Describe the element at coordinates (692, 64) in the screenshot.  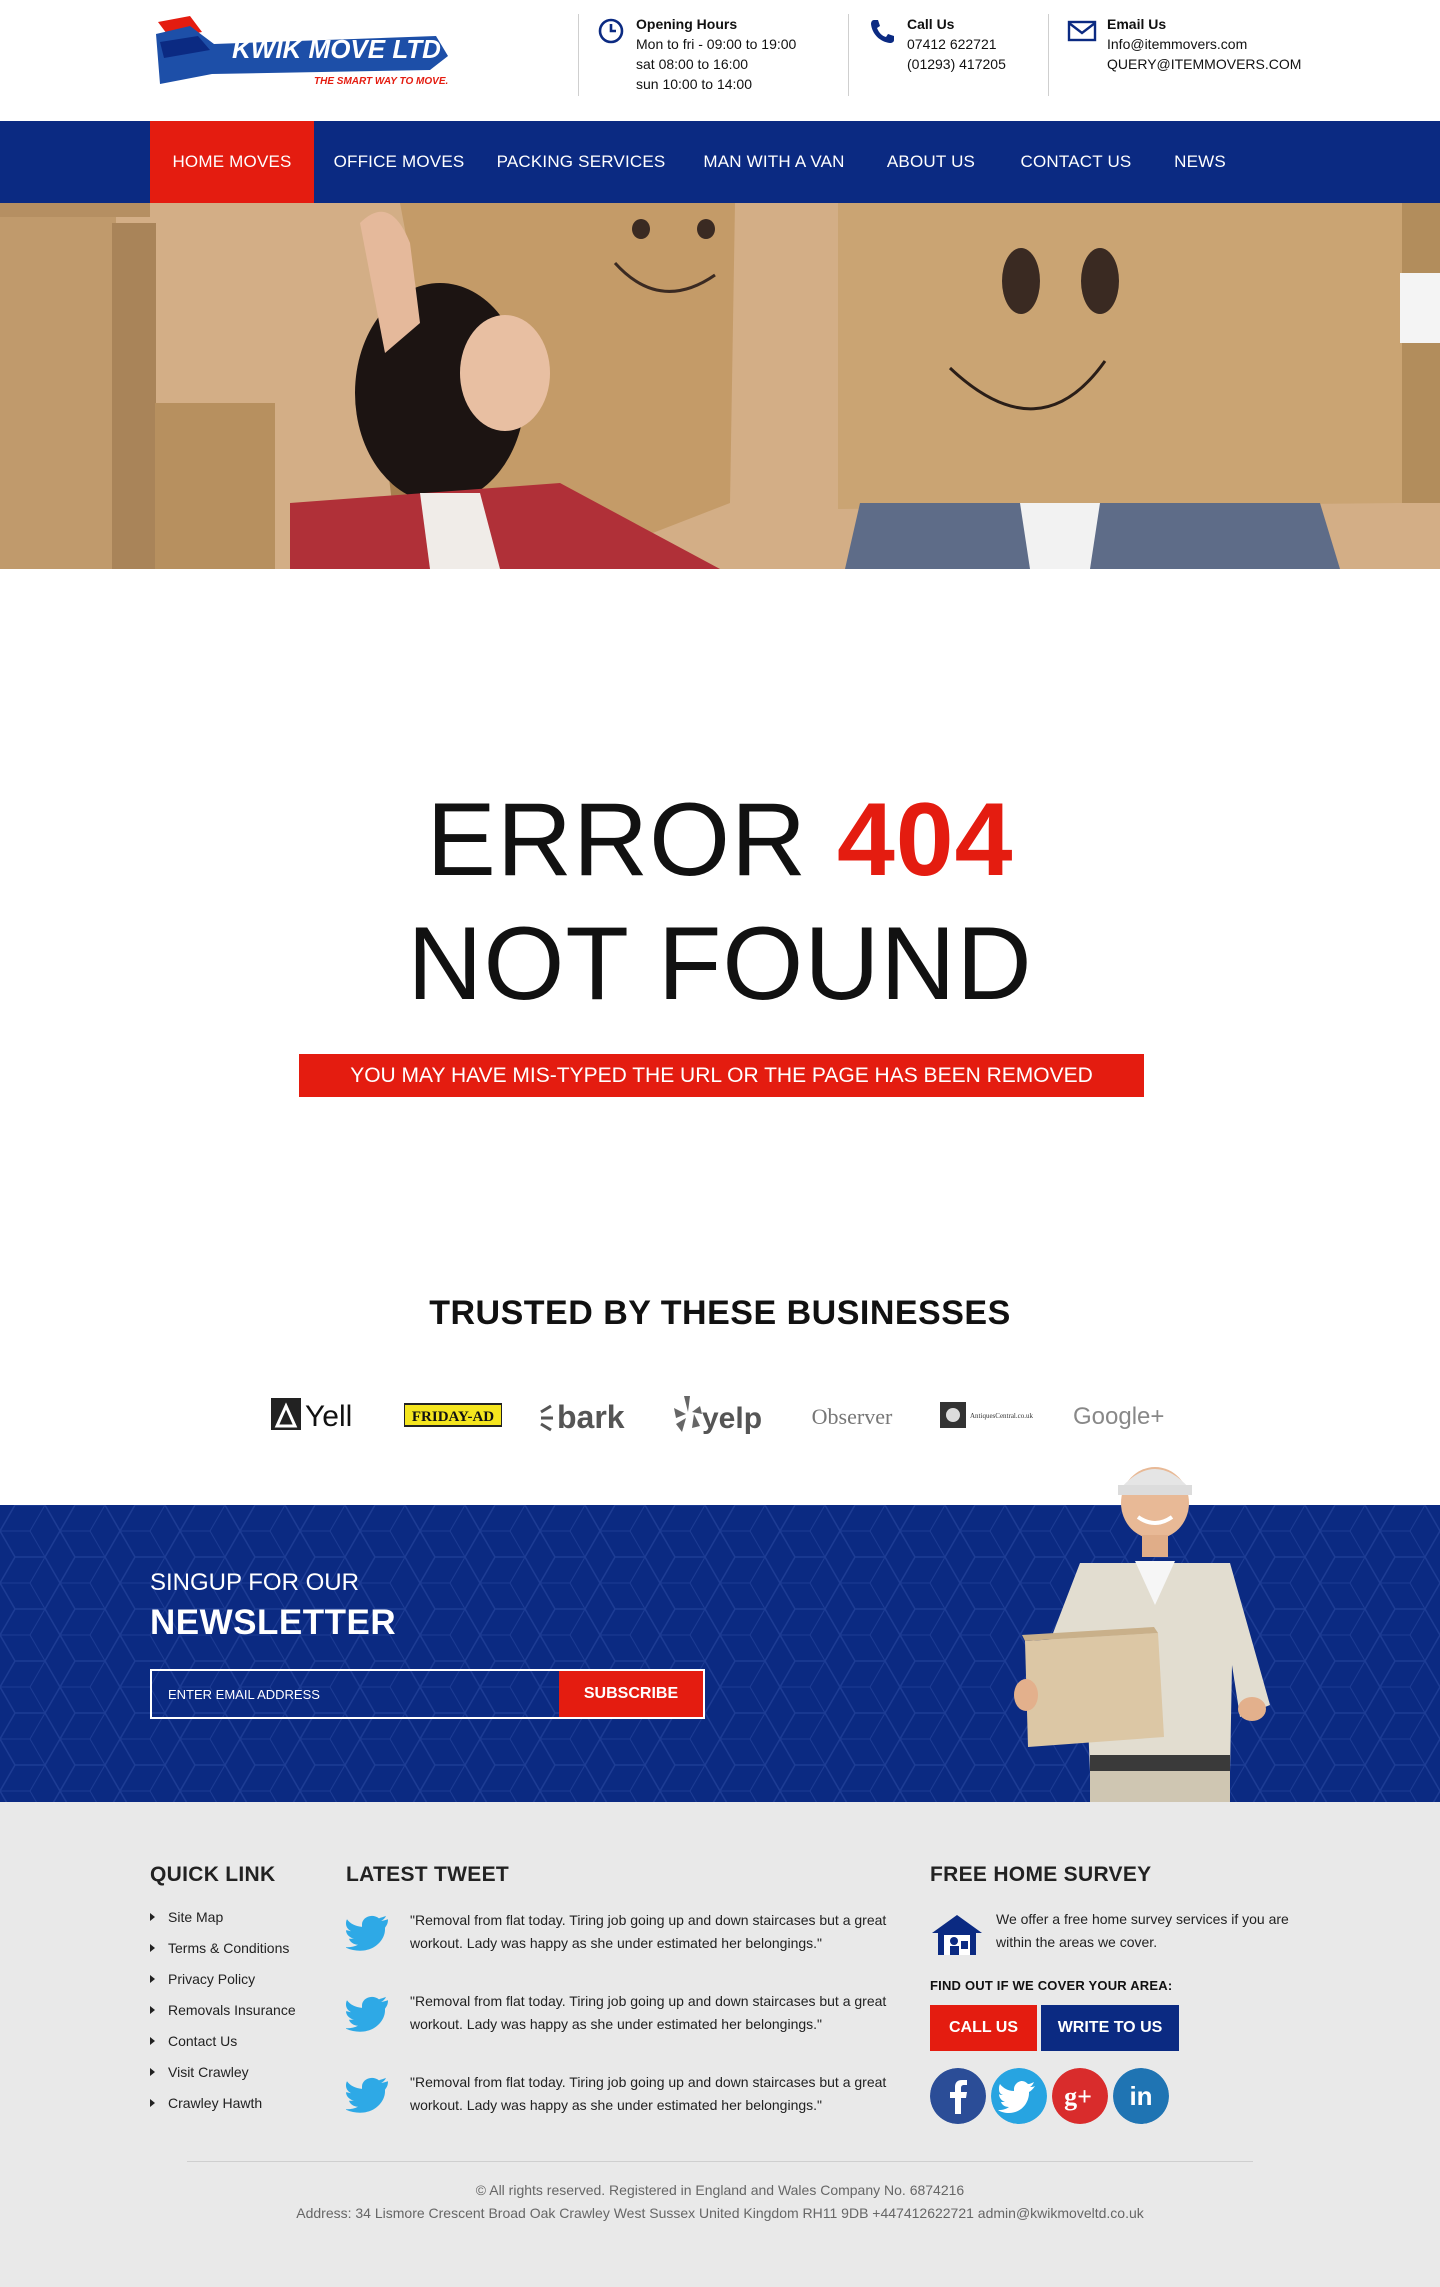
I see `hours-line: sat 08:00 to 16:00` at that location.